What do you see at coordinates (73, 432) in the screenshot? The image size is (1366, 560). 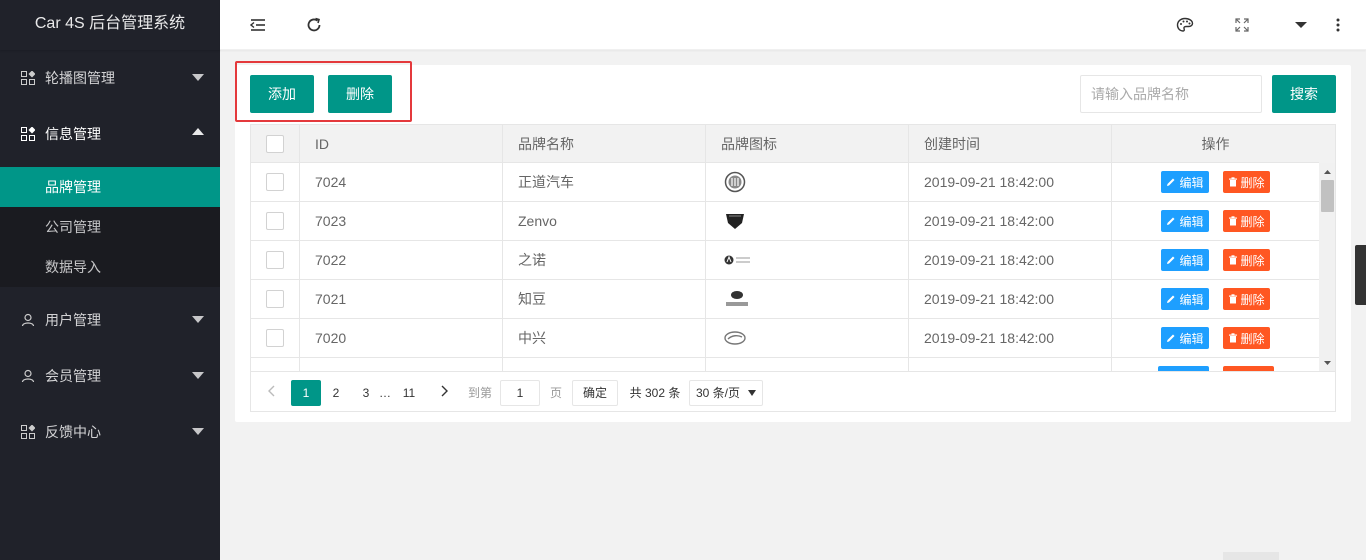 I see `sidebar-item-label: 反馈中心` at bounding box center [73, 432].